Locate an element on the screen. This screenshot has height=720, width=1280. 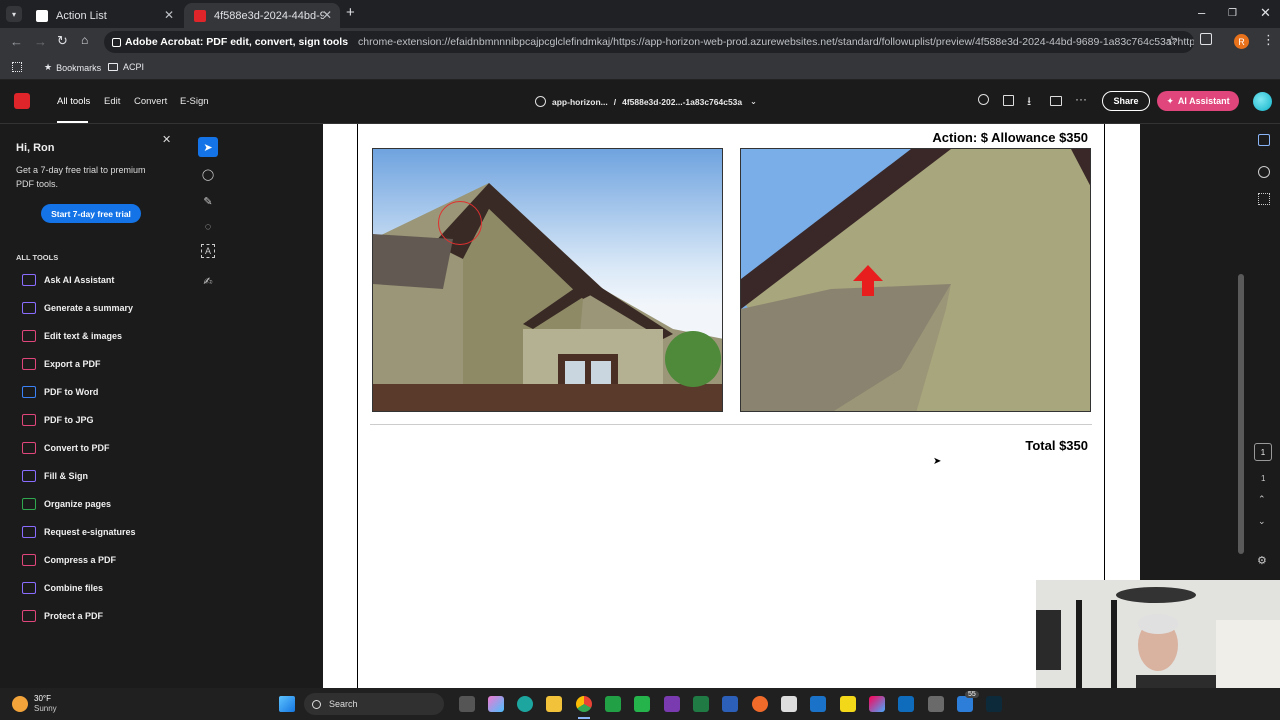
onenote-icon is located at coordinates (672, 704).